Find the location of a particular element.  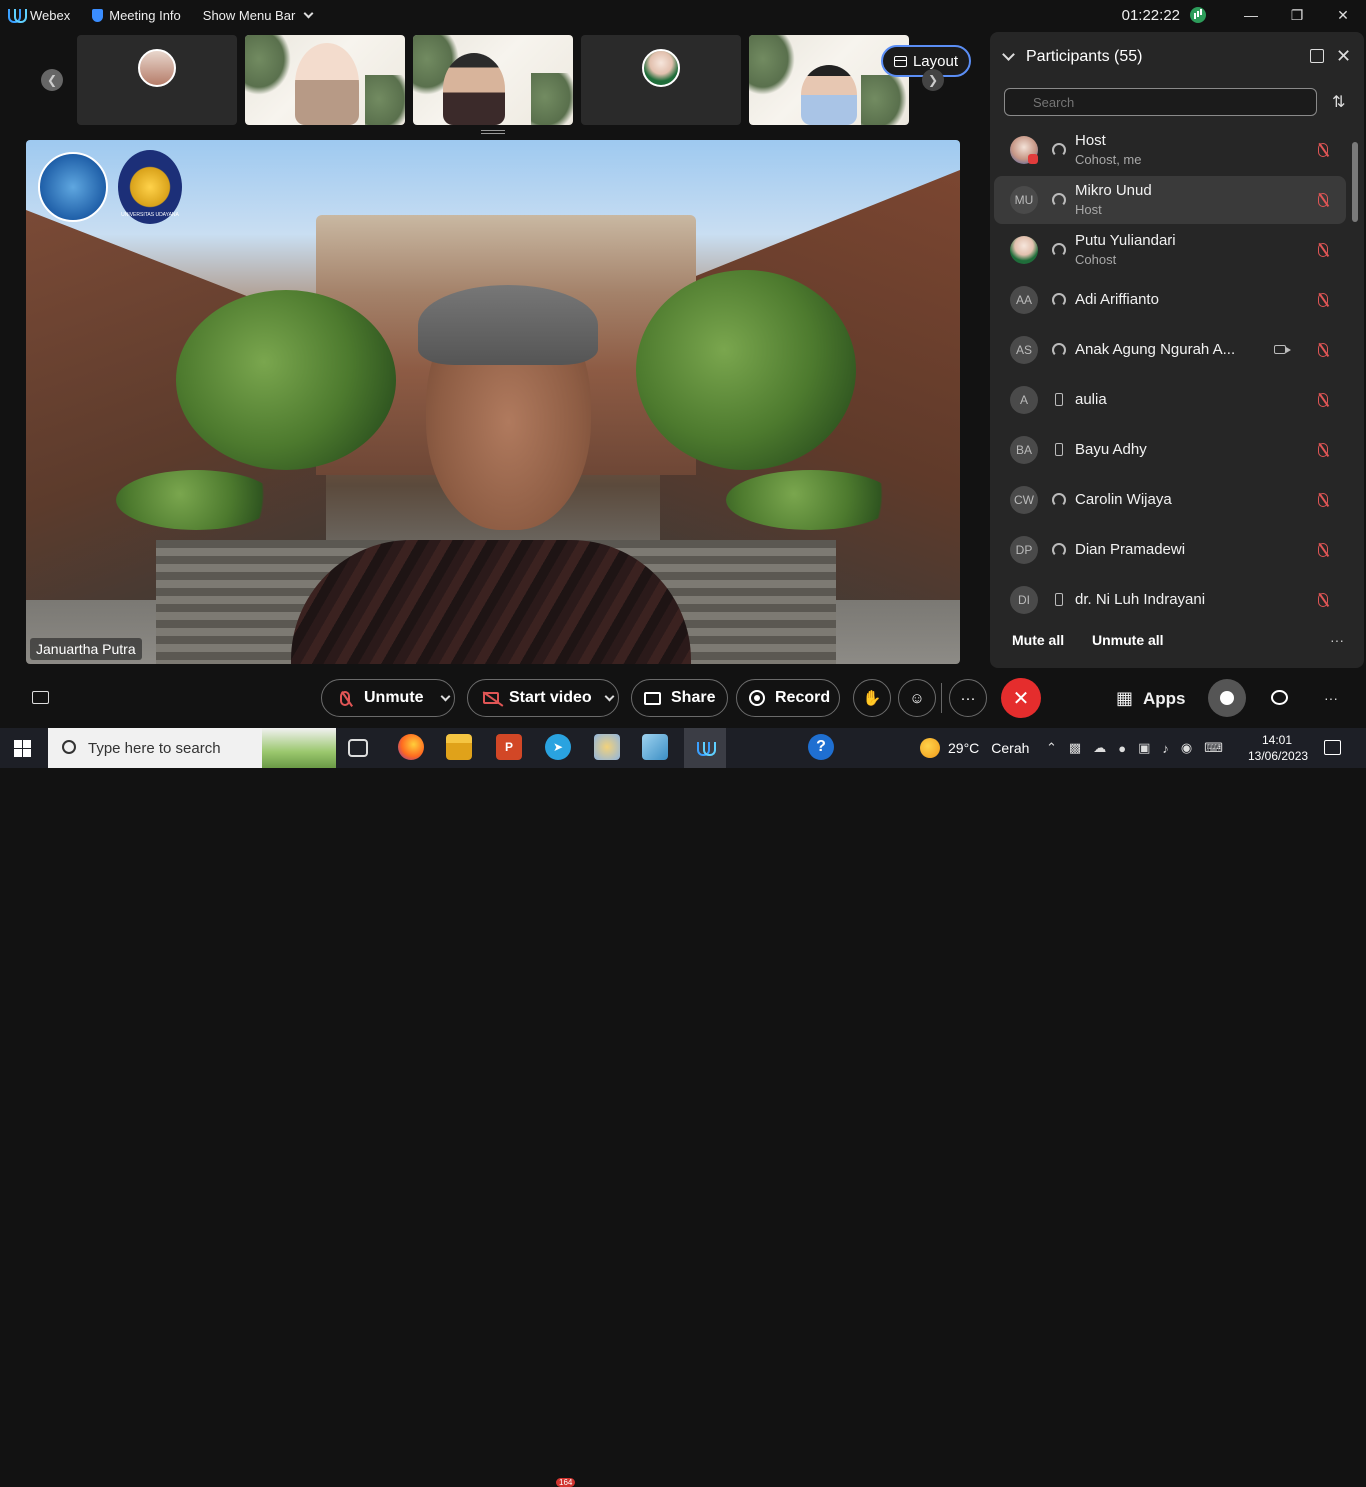

webex-taskbar-icon is located at coordinates (705, 748).